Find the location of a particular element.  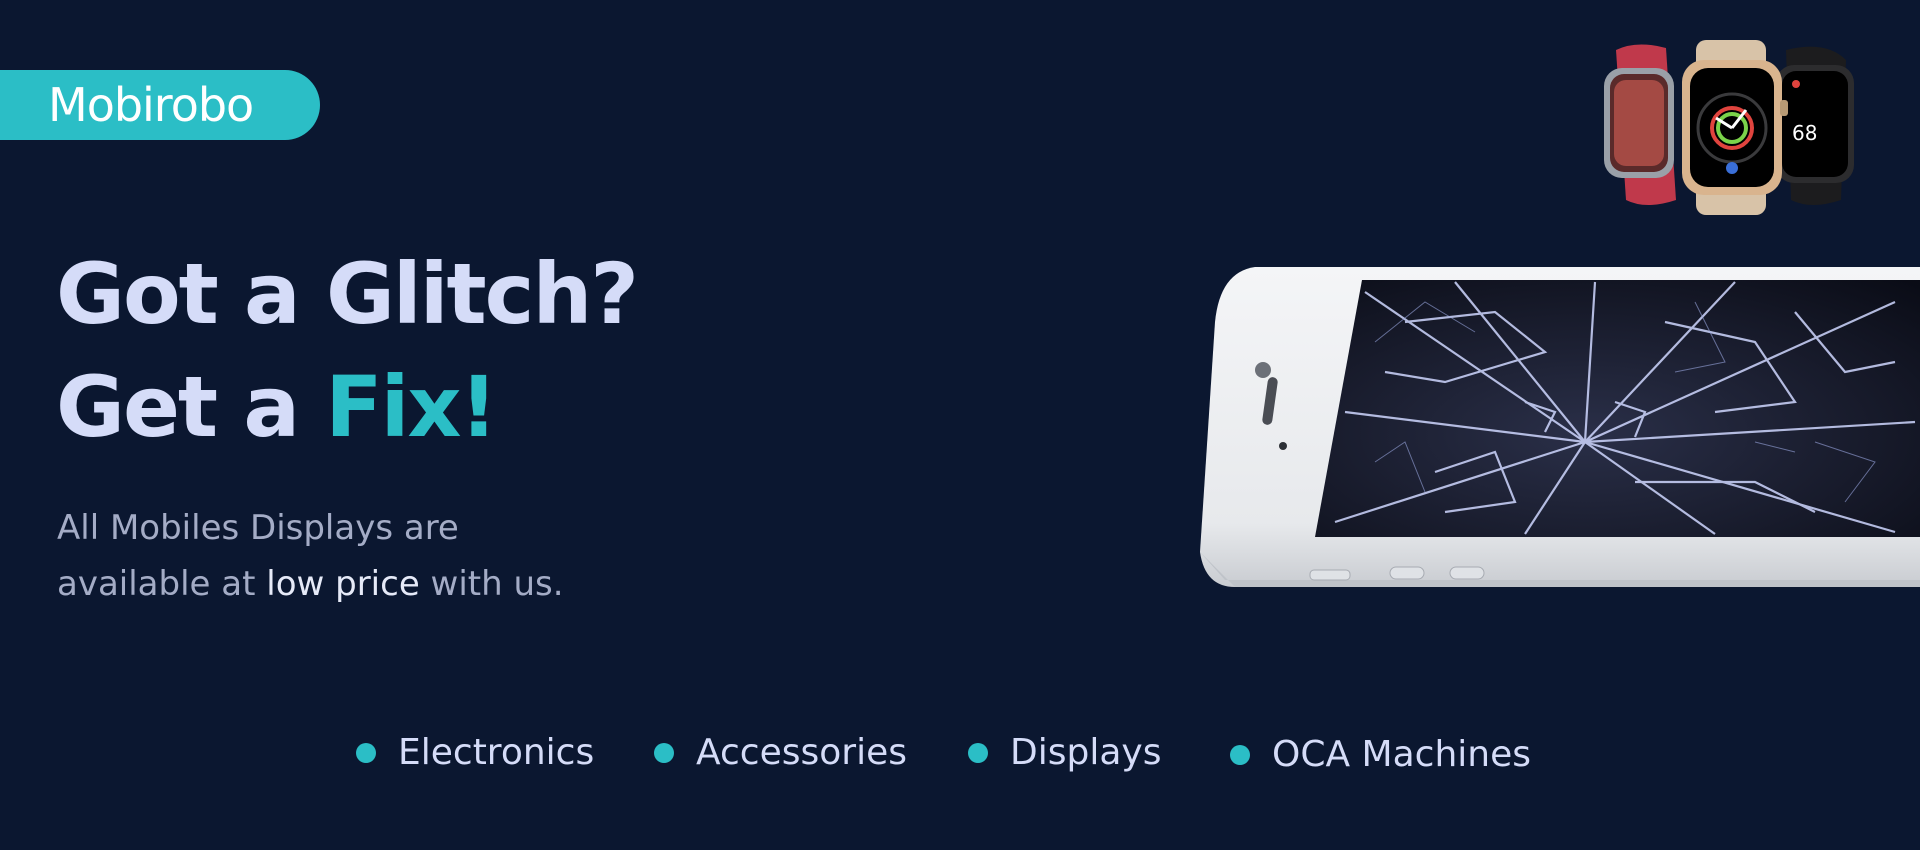

category-label: Accessories is located at coordinates (801, 752).